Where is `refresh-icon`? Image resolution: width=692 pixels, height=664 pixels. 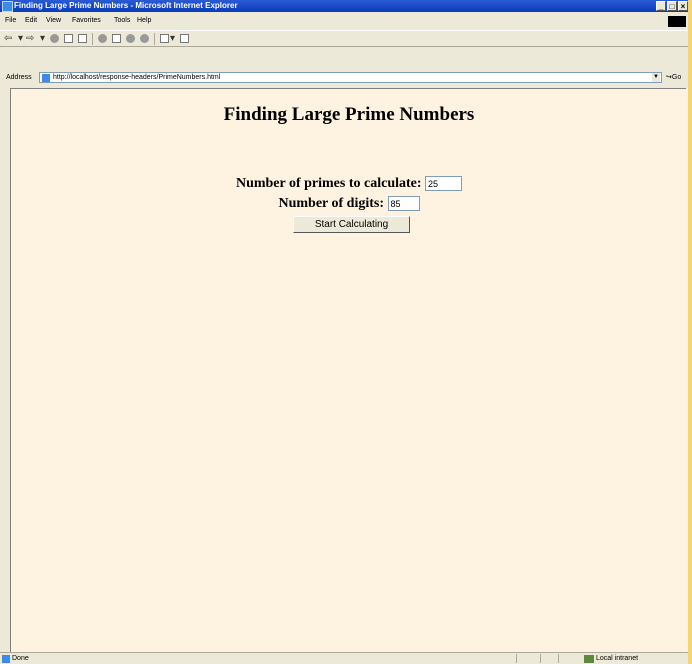
refresh-icon is located at coordinates (68, 38).